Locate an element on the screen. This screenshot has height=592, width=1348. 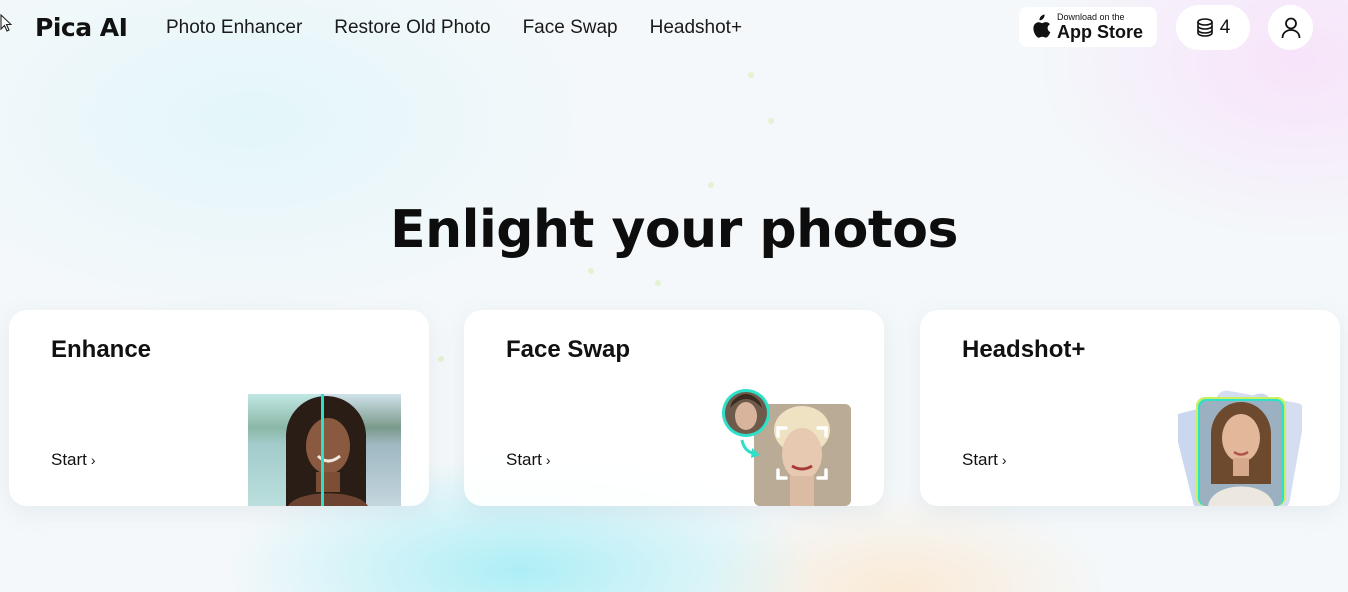
brand-name: Pica AI is located at coordinates (81, 27).